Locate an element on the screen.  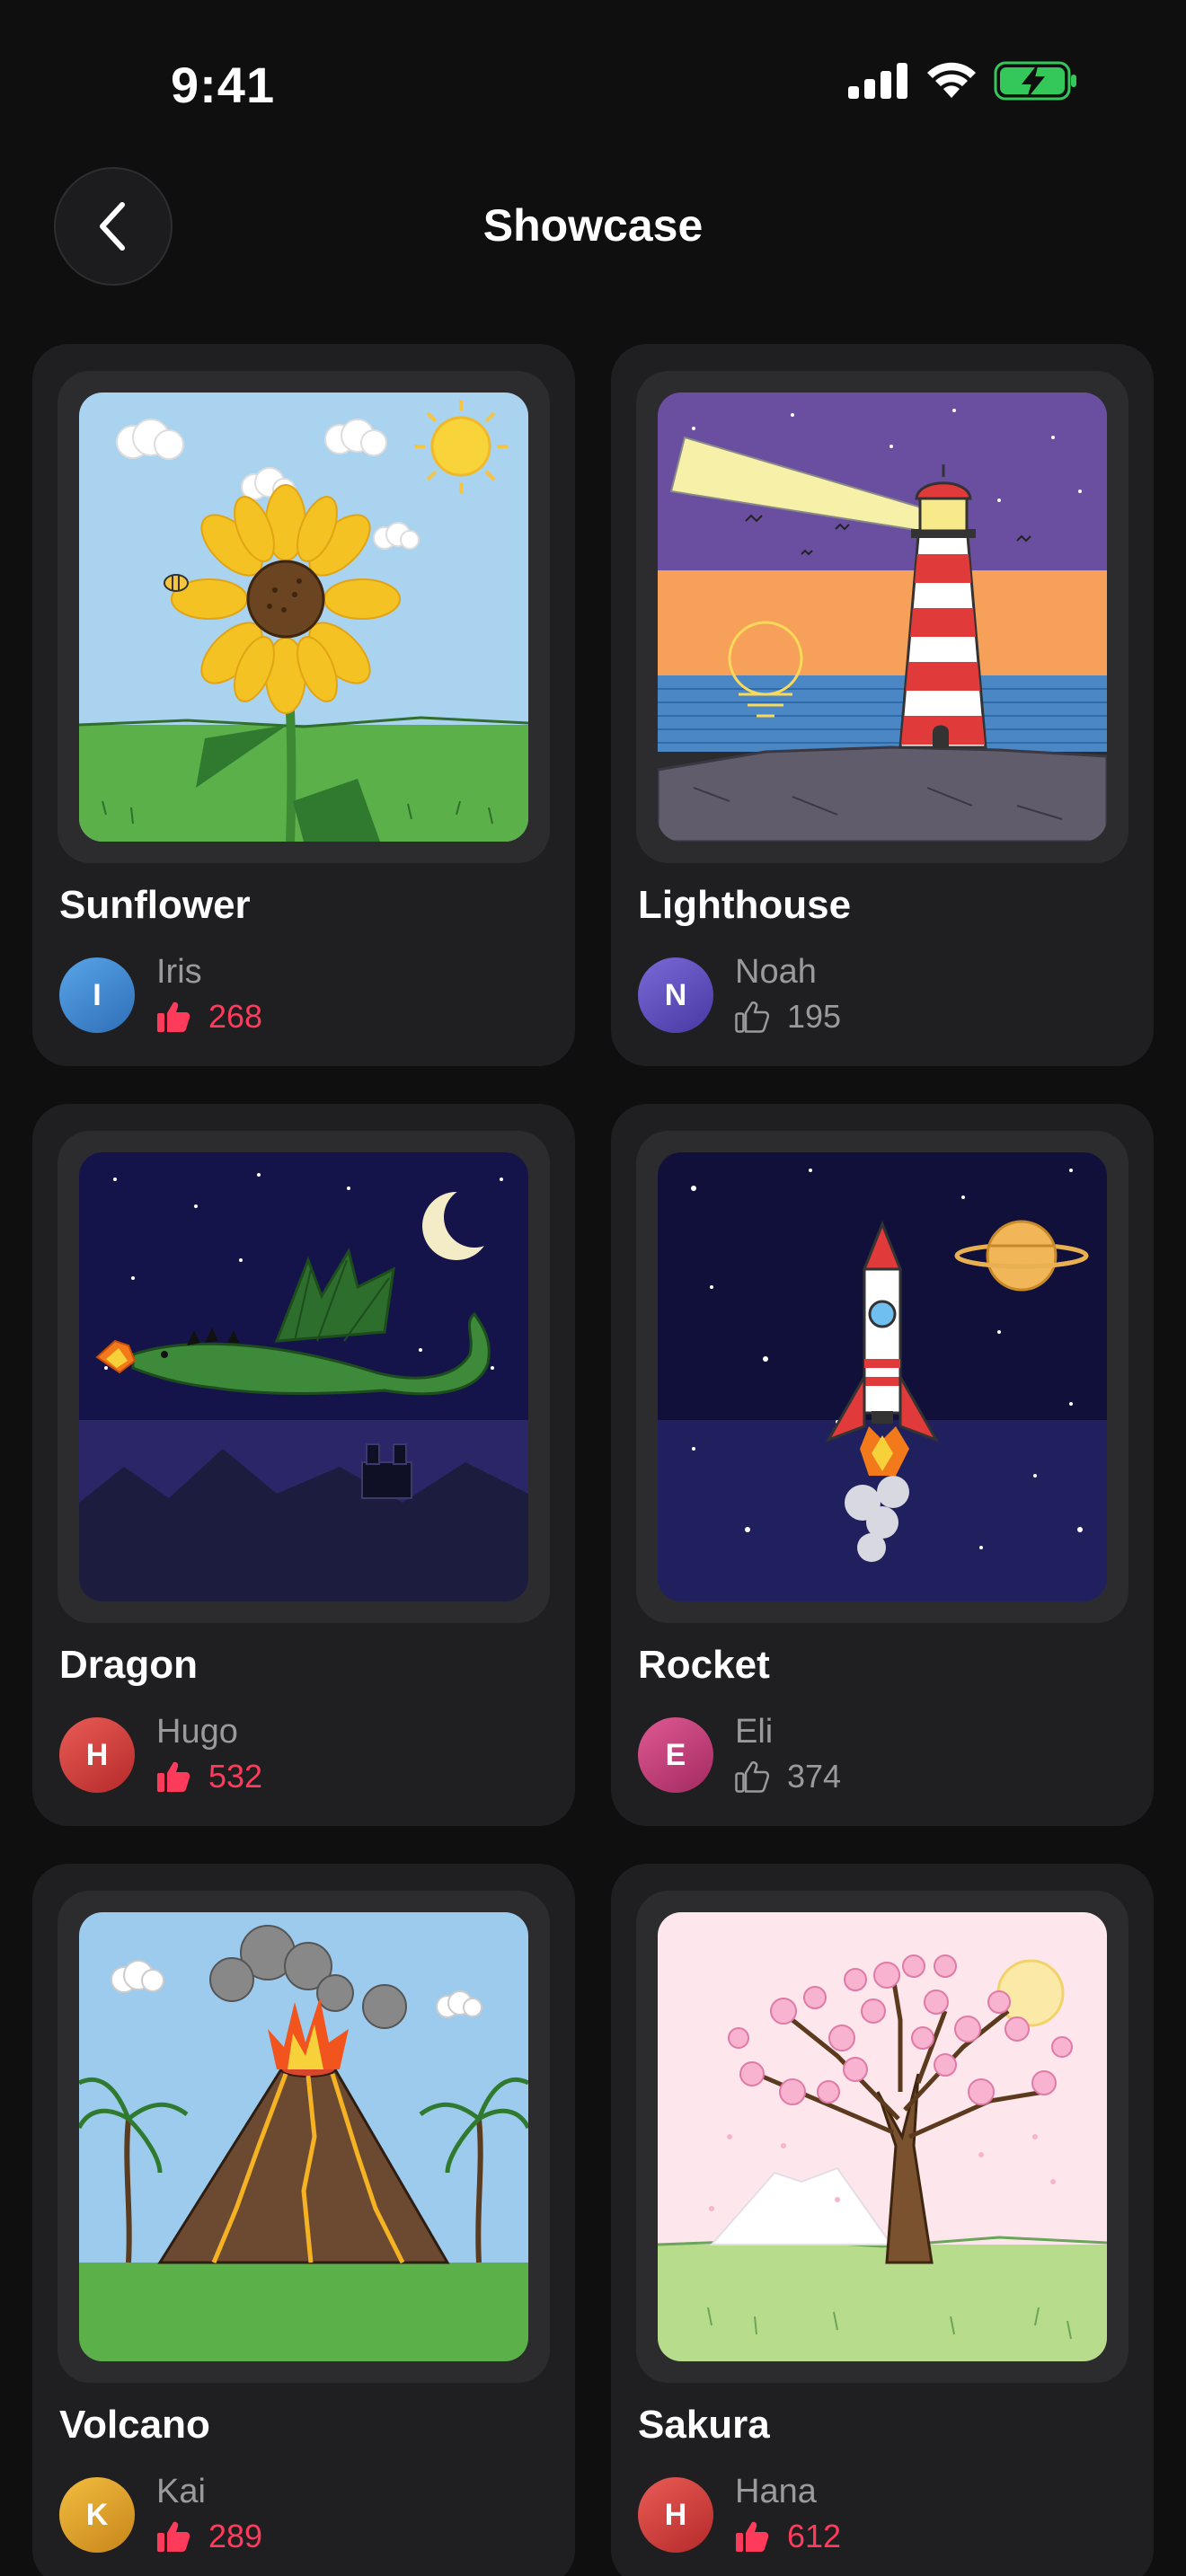
avatar-initial: N is located at coordinates (675, 994).